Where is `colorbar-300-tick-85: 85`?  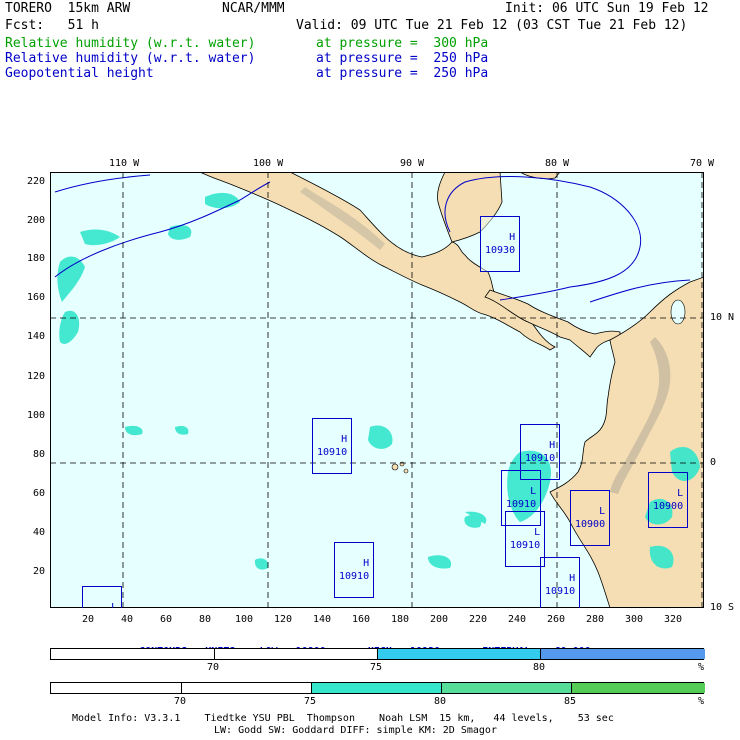 colorbar-300-tick-85: 85 is located at coordinates (570, 701).